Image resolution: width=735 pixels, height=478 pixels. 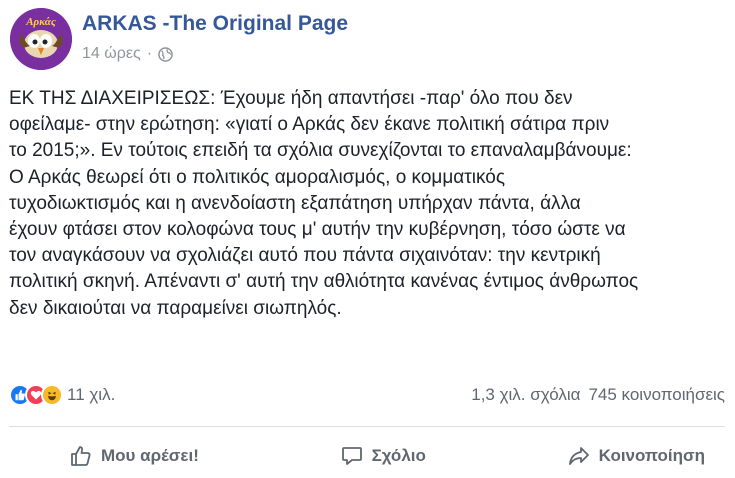 What do you see at coordinates (398, 455) in the screenshot?
I see `comment-label: Σχόλιο` at bounding box center [398, 455].